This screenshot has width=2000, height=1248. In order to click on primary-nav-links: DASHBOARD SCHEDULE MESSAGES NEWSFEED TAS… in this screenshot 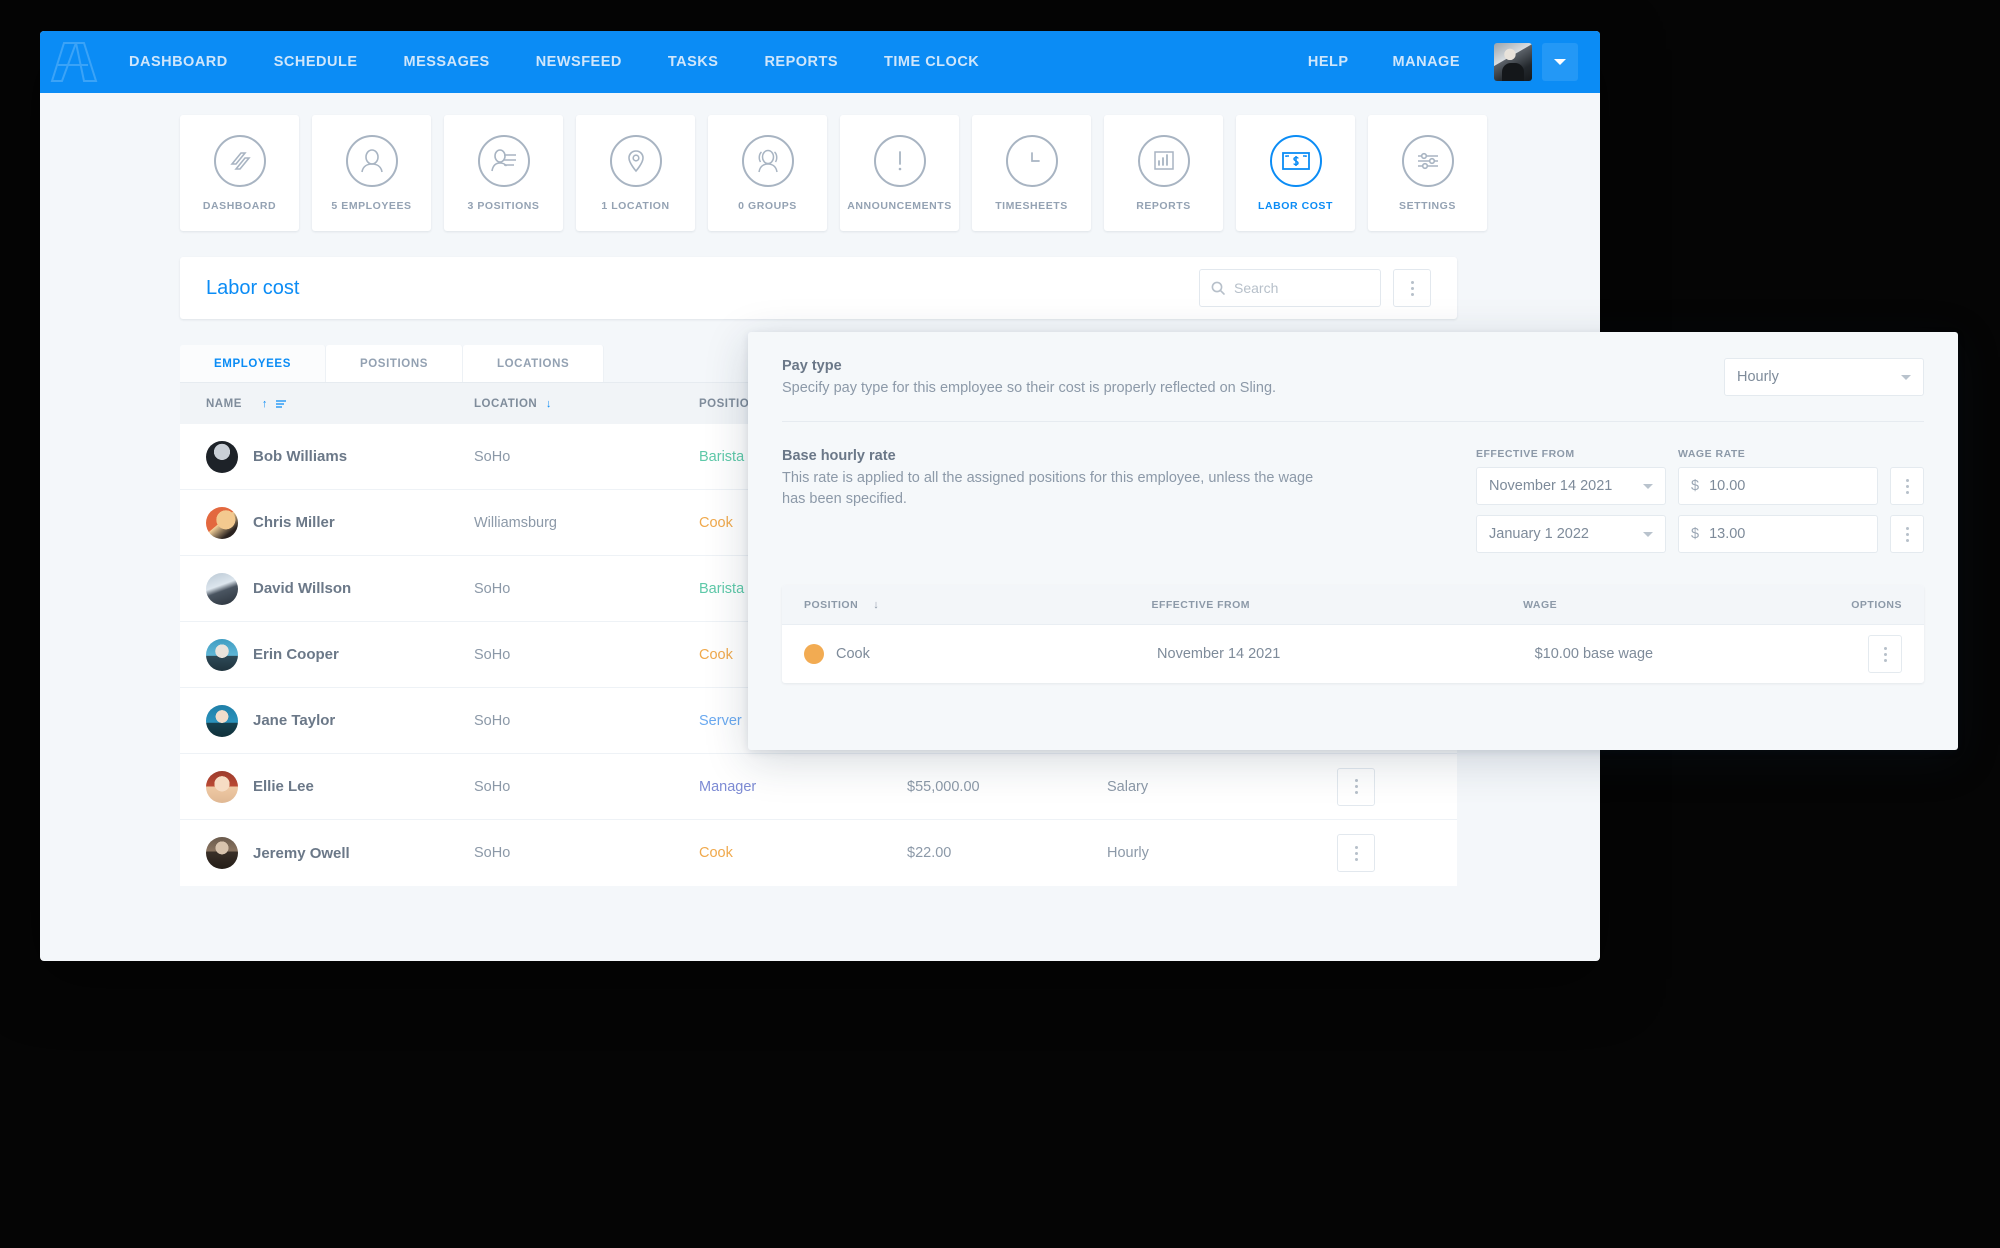, I will do `click(554, 62)`.